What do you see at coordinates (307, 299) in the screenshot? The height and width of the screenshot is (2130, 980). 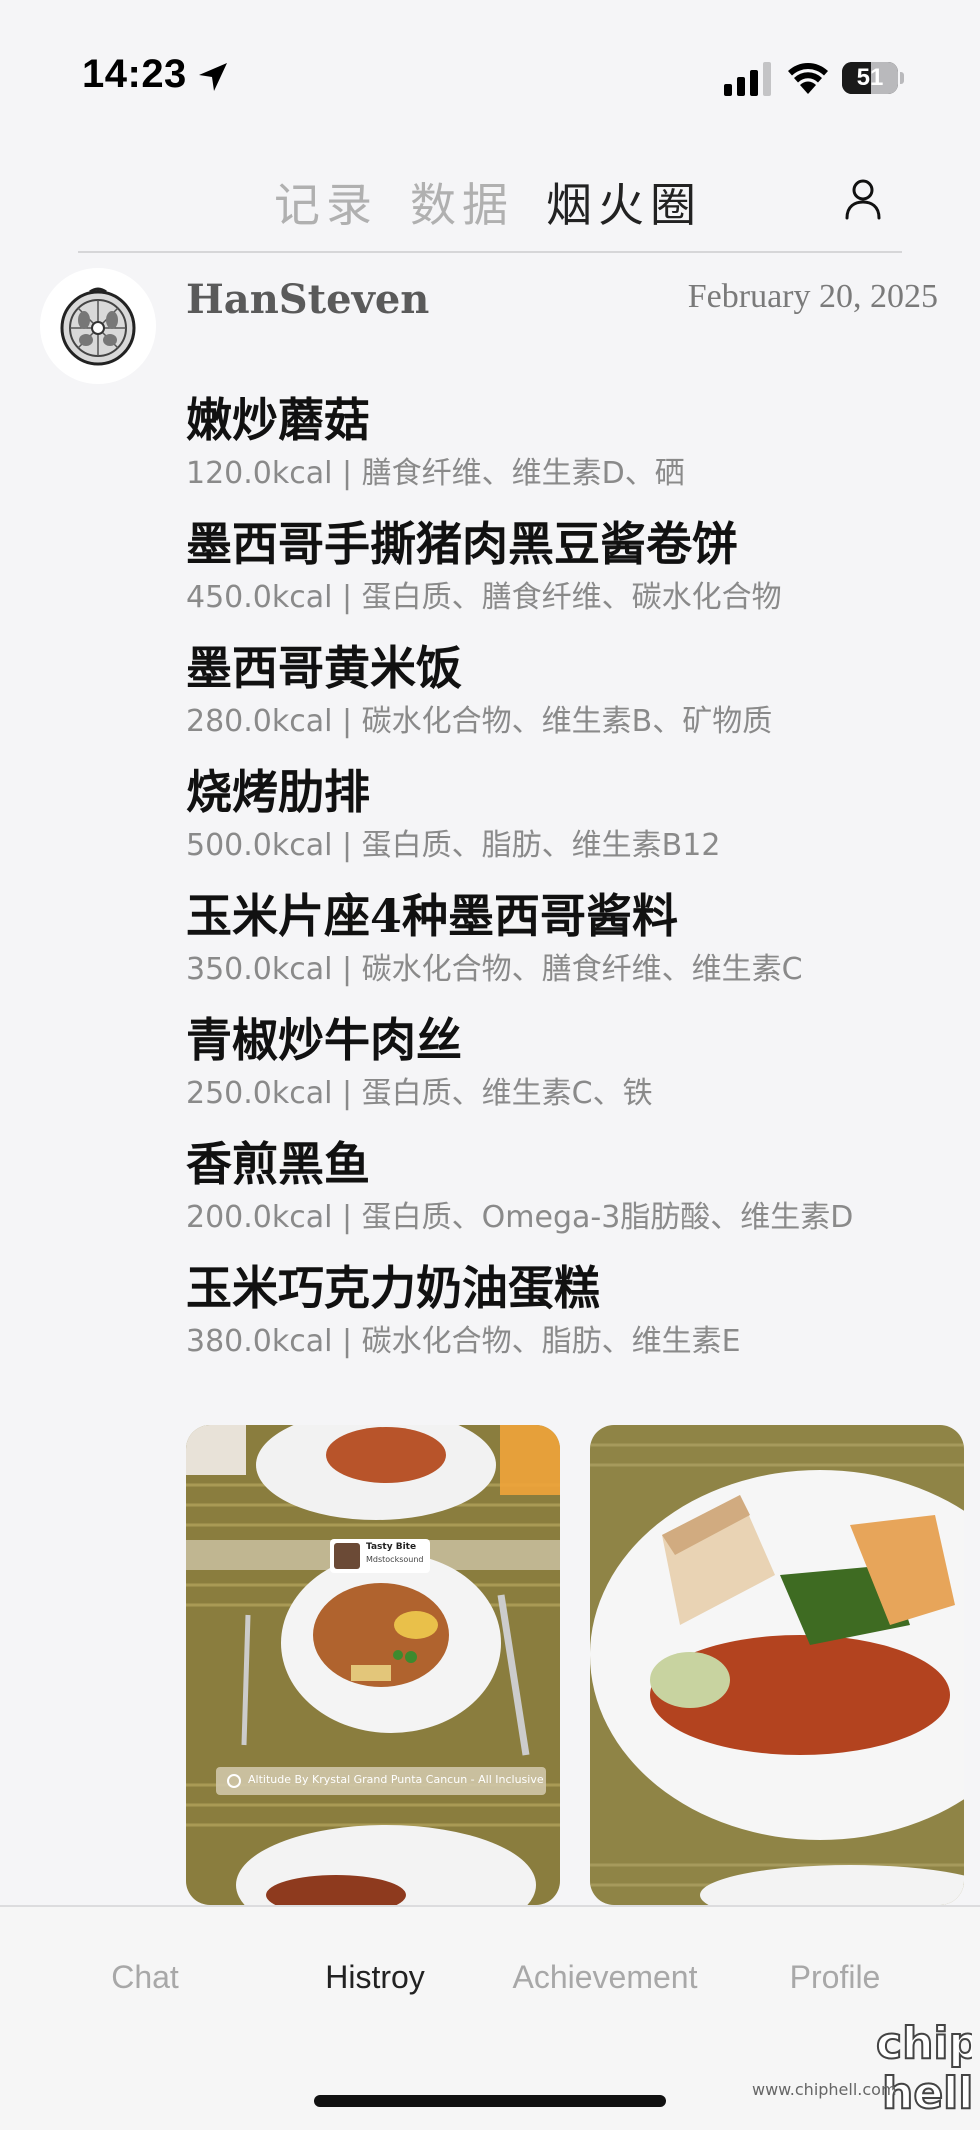 I see `post-username: HanSteven` at bounding box center [307, 299].